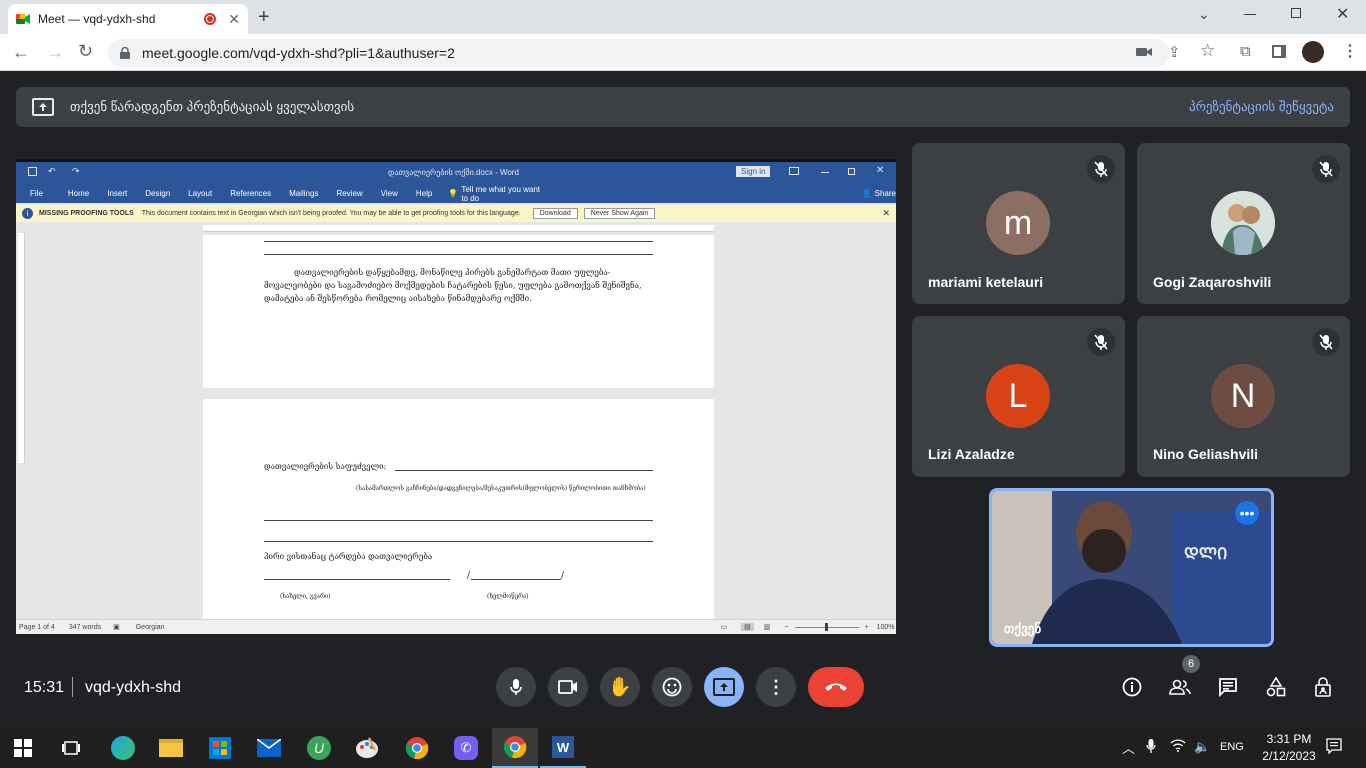 The width and height of the screenshot is (1366, 768). I want to click on edge-icon, so click(123, 748).